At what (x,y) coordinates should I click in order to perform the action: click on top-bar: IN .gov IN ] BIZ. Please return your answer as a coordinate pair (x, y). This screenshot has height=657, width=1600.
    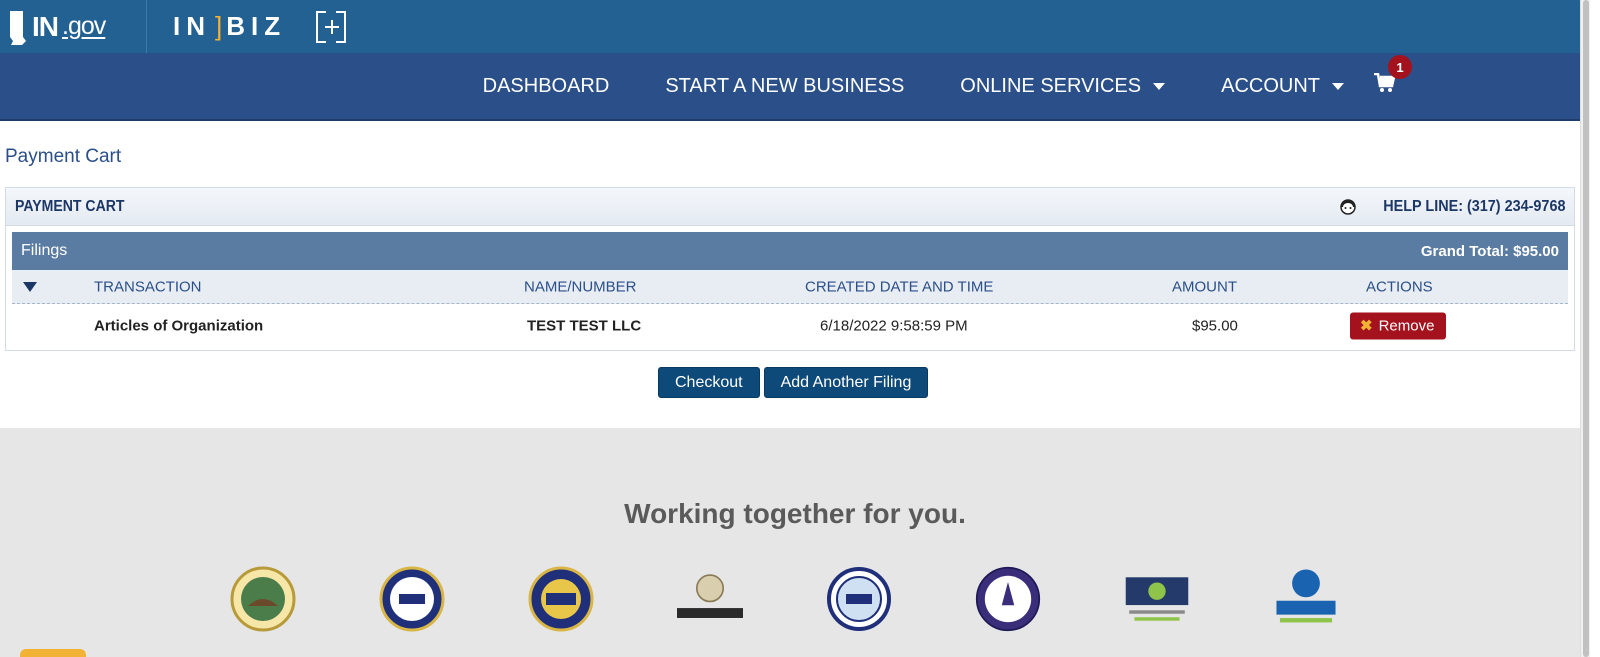
    Looking at the image, I should click on (795, 26).